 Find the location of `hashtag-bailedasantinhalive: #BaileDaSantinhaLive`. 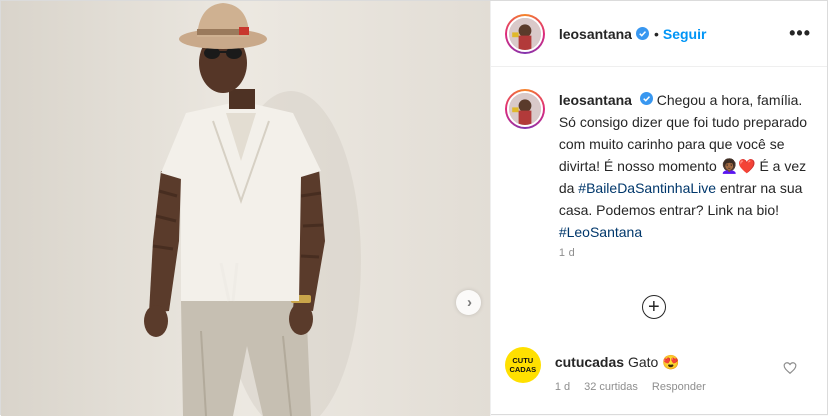

hashtag-bailedasantinhalive: #BaileDaSantinhaLive is located at coordinates (647, 188).